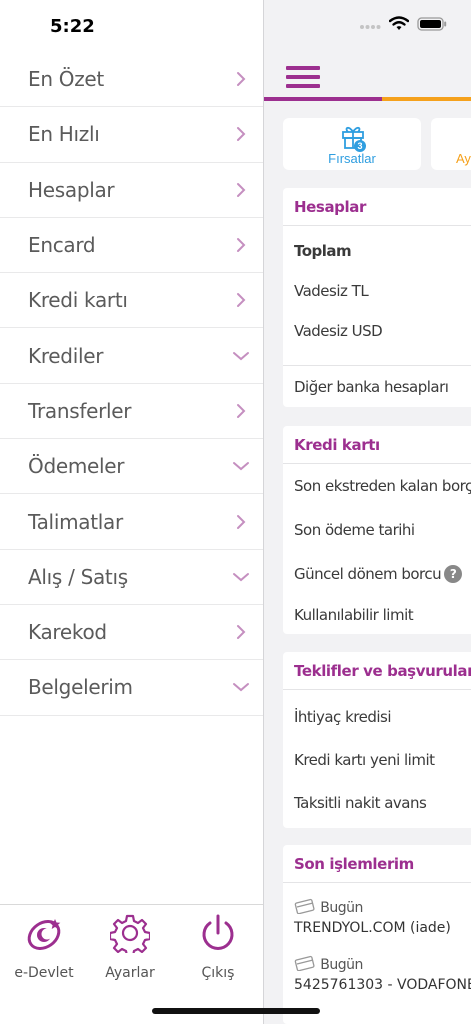  What do you see at coordinates (360, 803) in the screenshot?
I see `offer-row-nakit-avans: Taksitli nakit avans` at bounding box center [360, 803].